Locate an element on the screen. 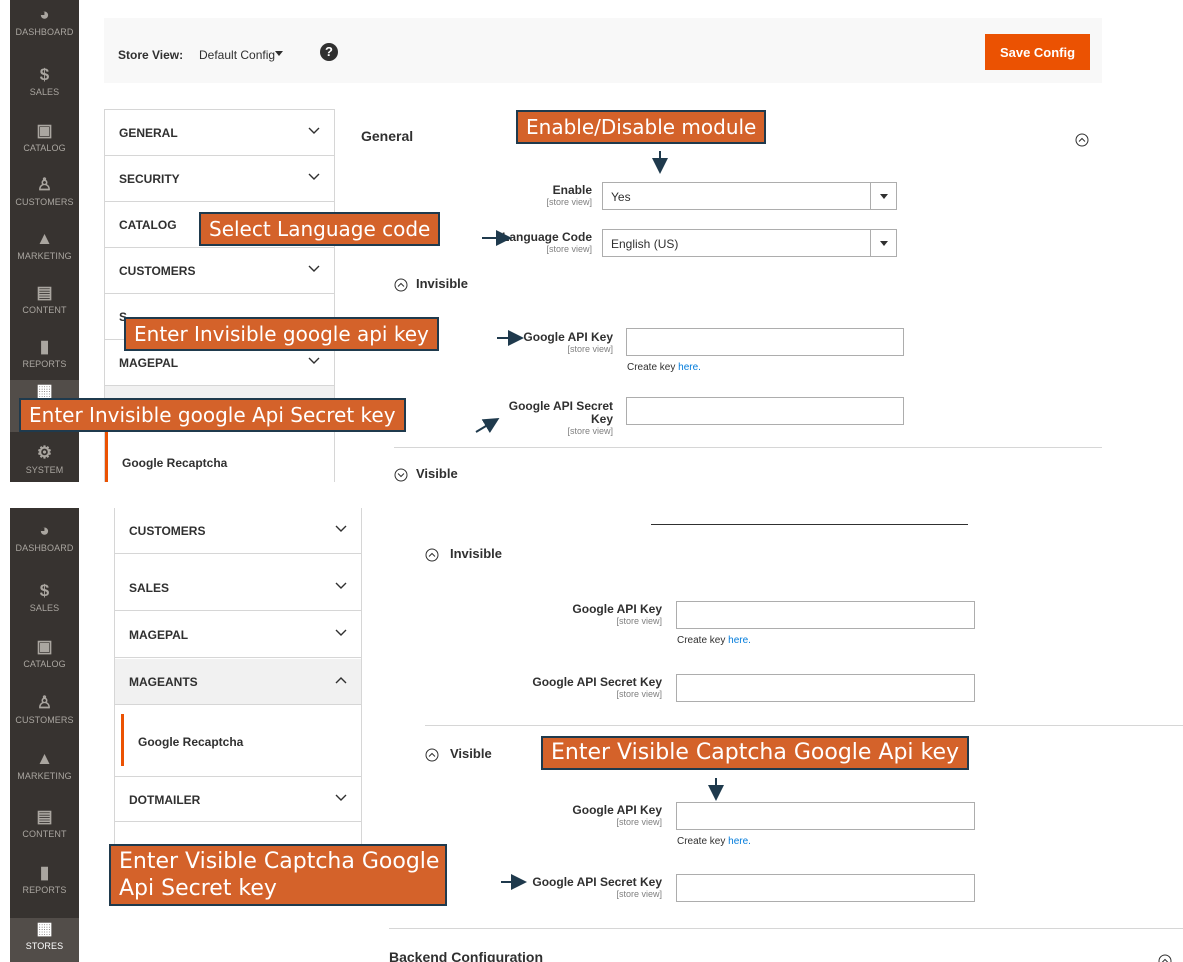 The width and height of the screenshot is (1183, 962). expand-circle-icon is located at coordinates (401, 475).